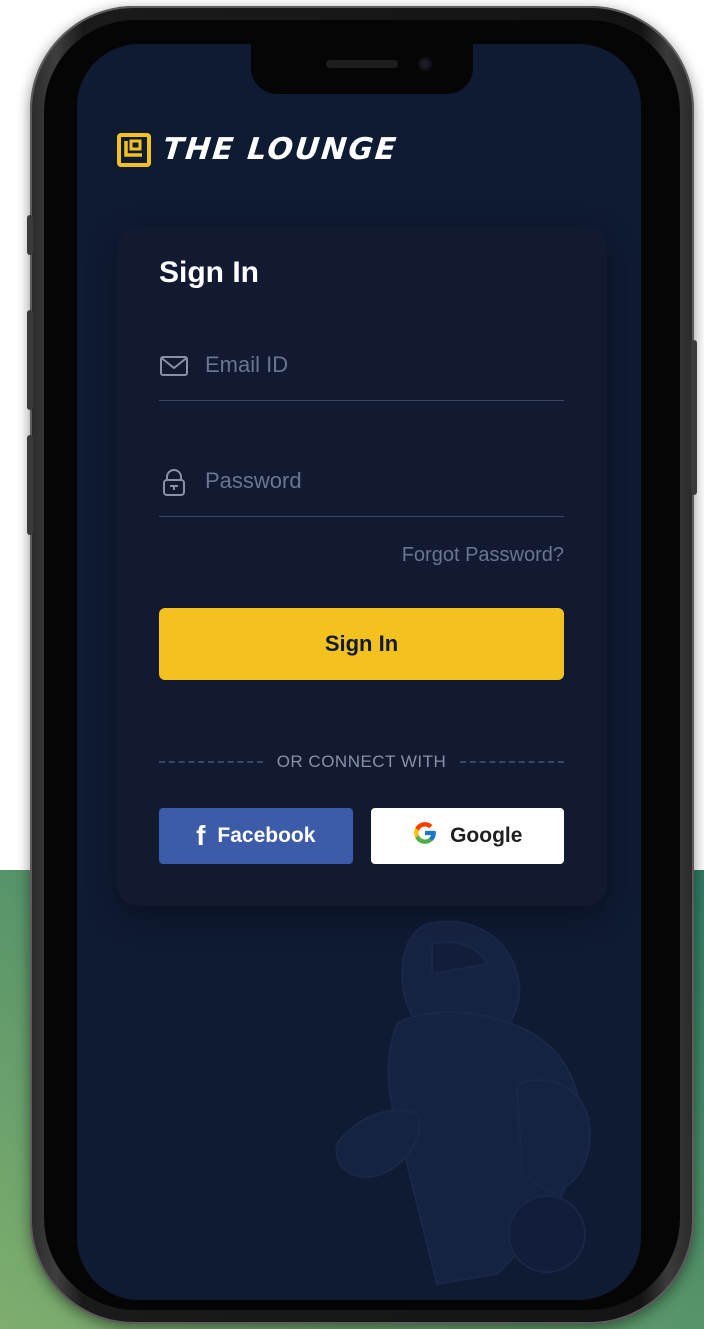 Image resolution: width=704 pixels, height=1329 pixels. What do you see at coordinates (375, 481) in the screenshot?
I see `password-input` at bounding box center [375, 481].